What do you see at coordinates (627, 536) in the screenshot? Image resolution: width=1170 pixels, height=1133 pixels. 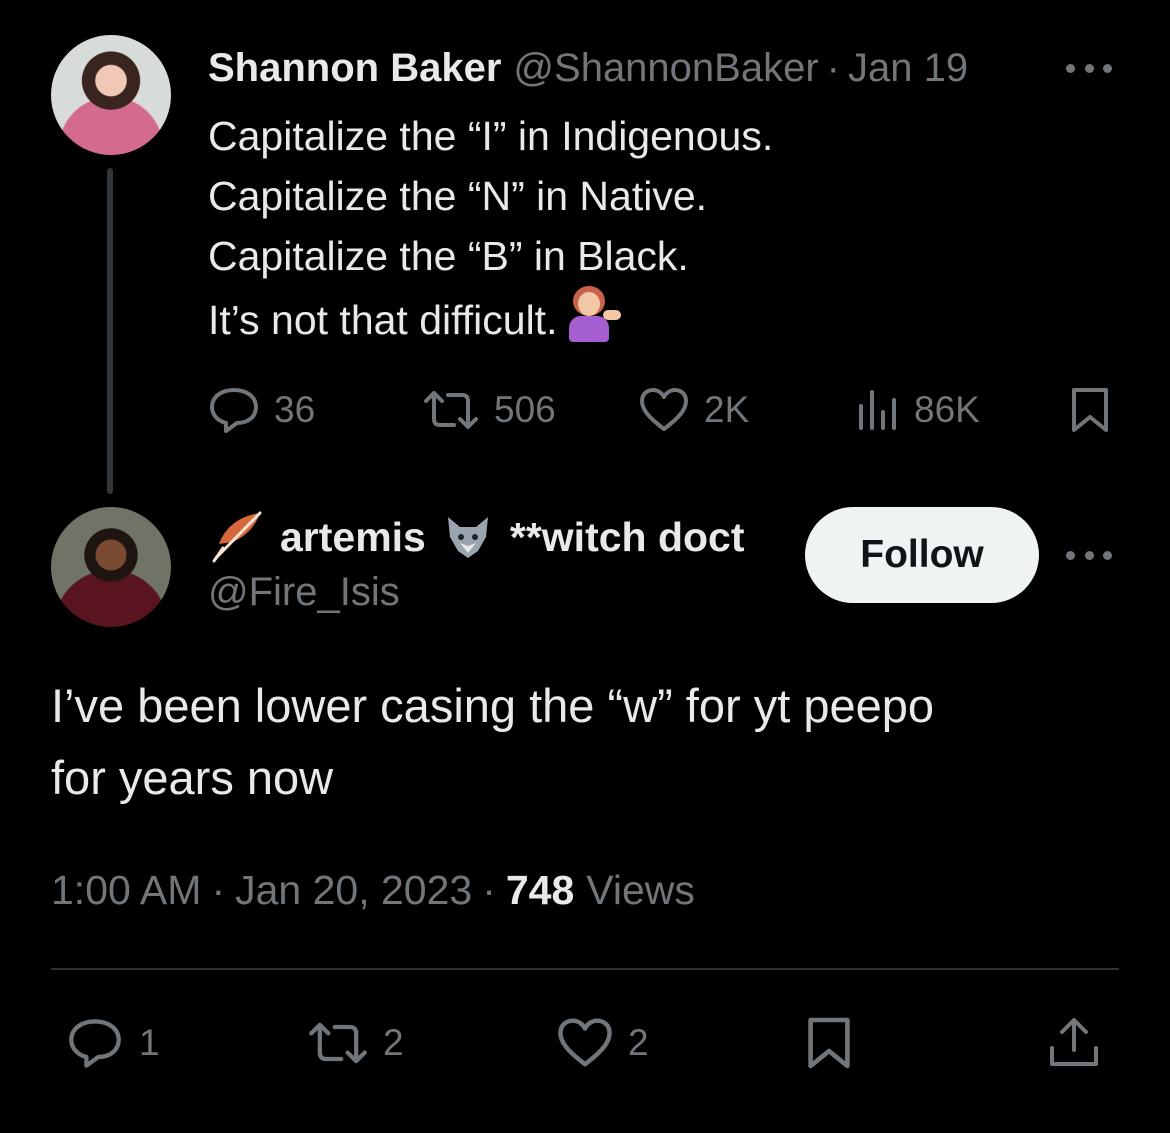 I see `reply-author-name-suffix: **witch doct` at bounding box center [627, 536].